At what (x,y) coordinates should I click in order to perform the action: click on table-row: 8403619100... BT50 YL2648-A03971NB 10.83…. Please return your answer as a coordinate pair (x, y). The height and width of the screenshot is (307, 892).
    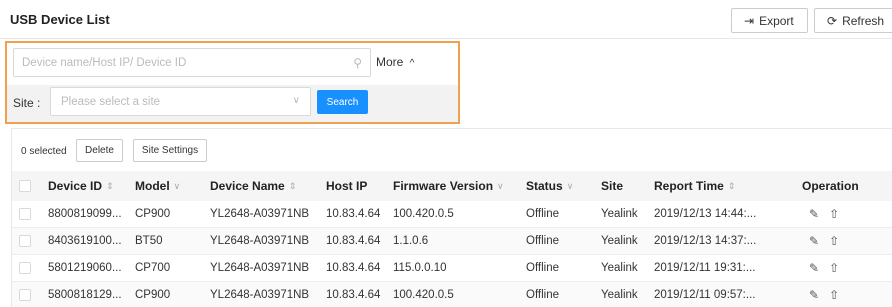
    Looking at the image, I should click on (452, 241).